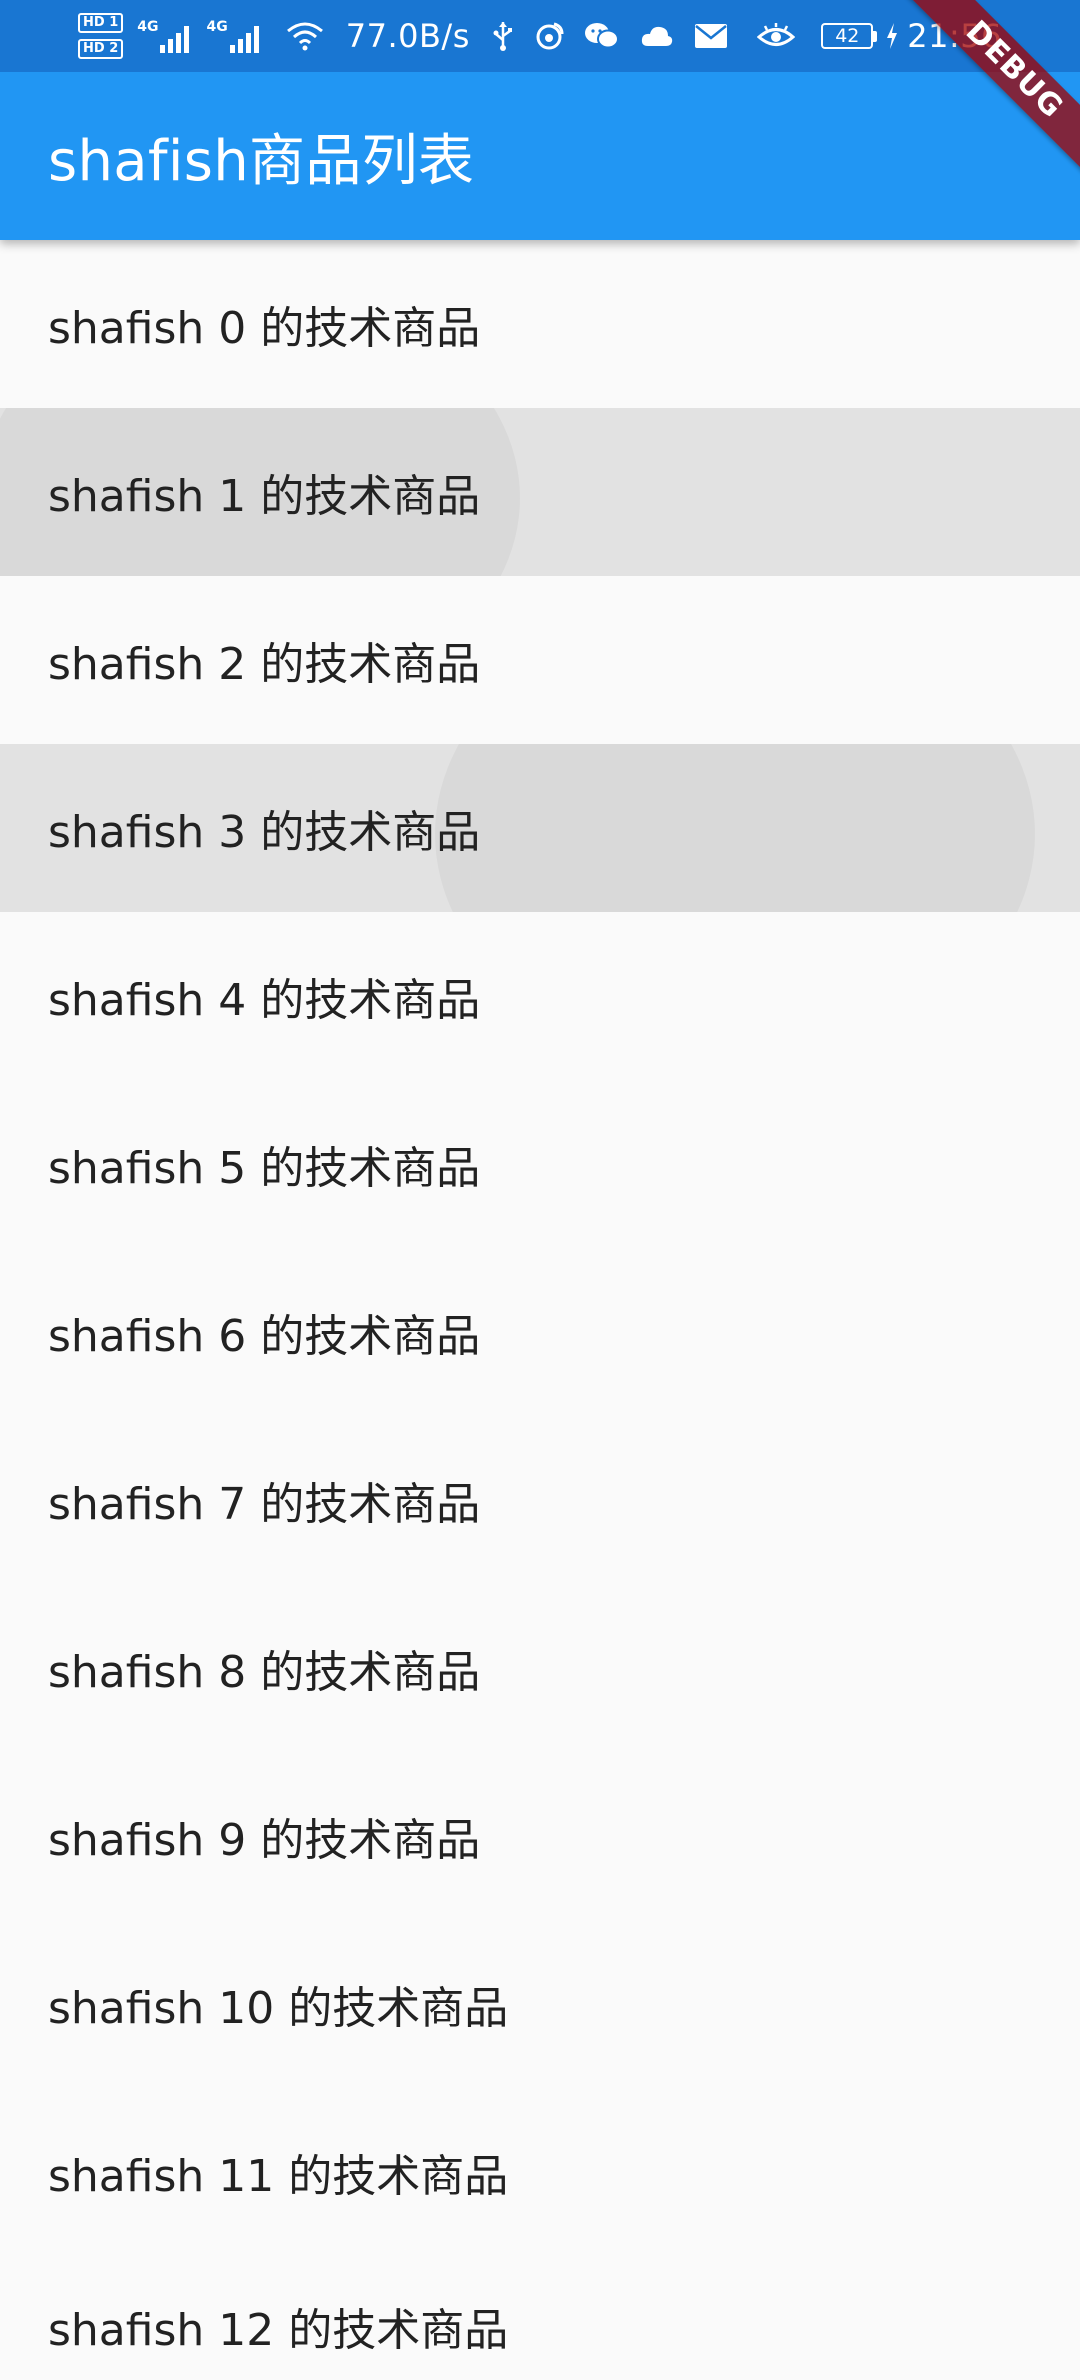 This screenshot has width=1080, height=2380. Describe the element at coordinates (264, 1504) in the screenshot. I see `list-item-label: shafish 7 的技术商品` at that location.